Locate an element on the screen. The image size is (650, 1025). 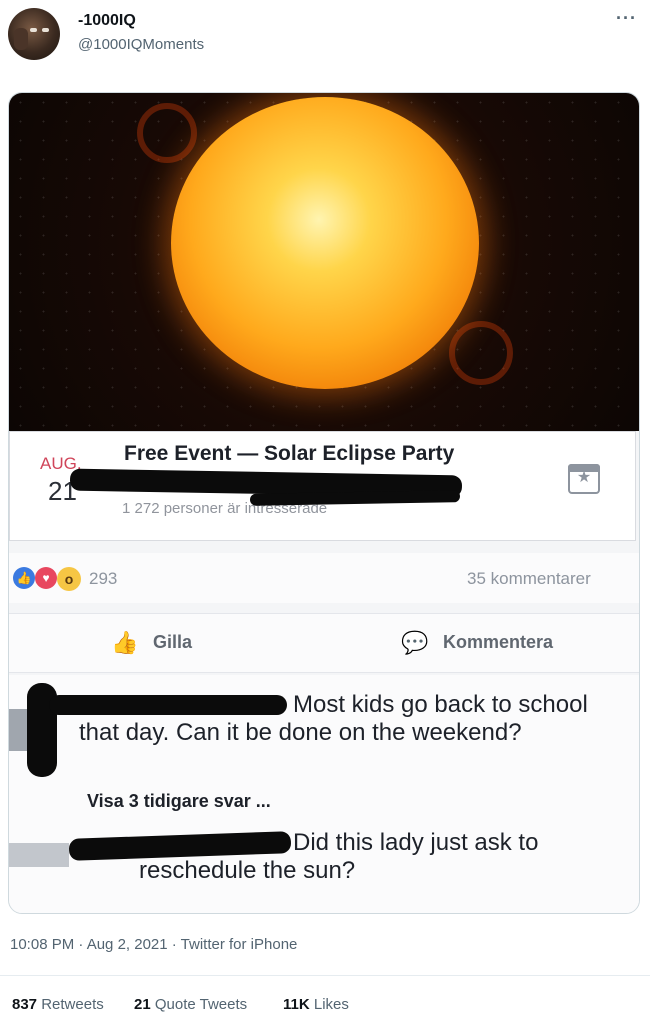
love-reaction-icon: ♥ is located at coordinates (46, 578).